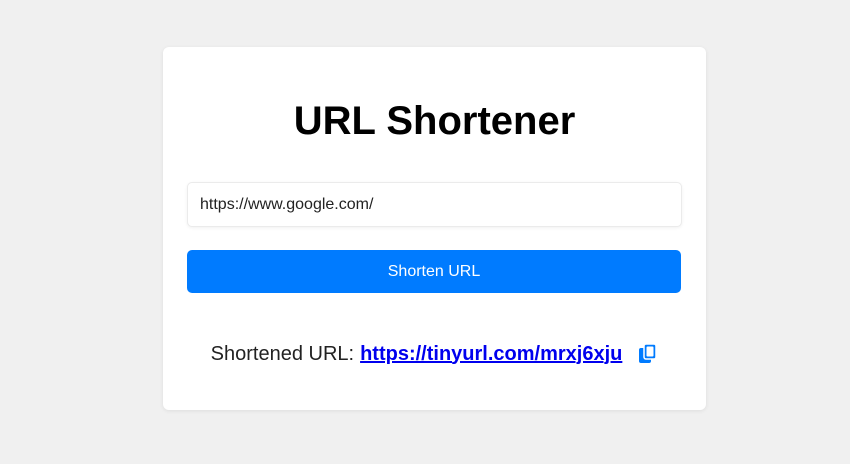 This screenshot has height=464, width=850. I want to click on page-title: URL Shortener, so click(434, 121).